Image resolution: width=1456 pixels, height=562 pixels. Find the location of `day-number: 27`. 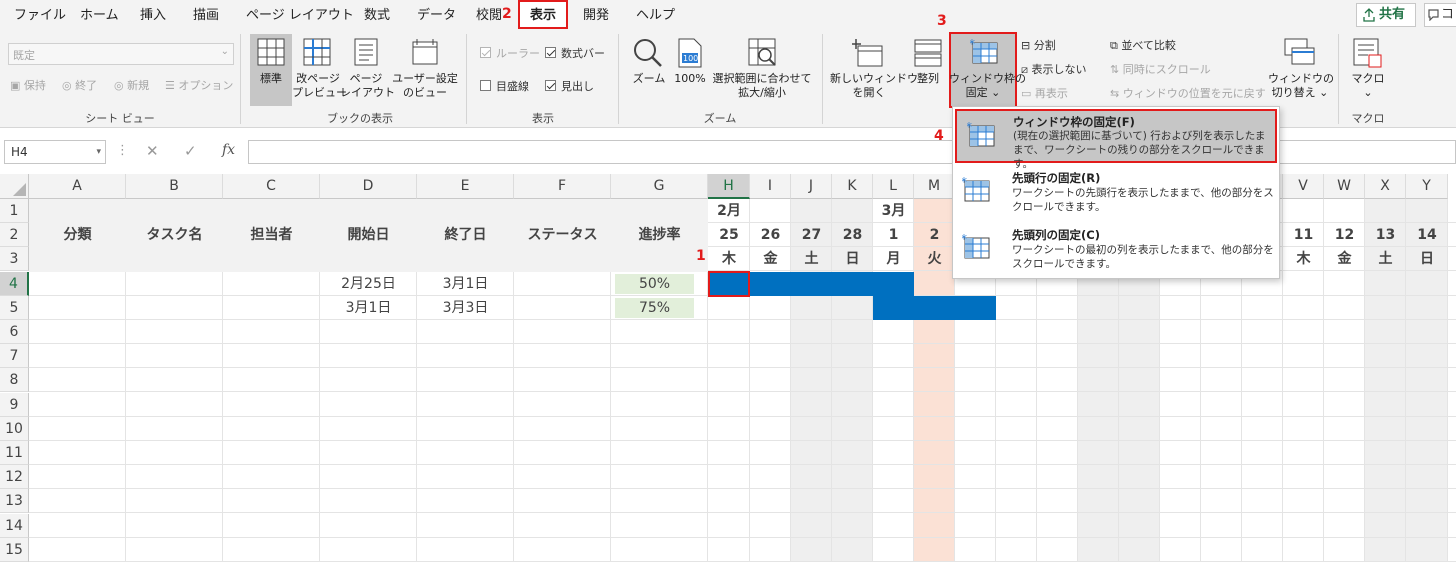

day-number: 27 is located at coordinates (811, 235).